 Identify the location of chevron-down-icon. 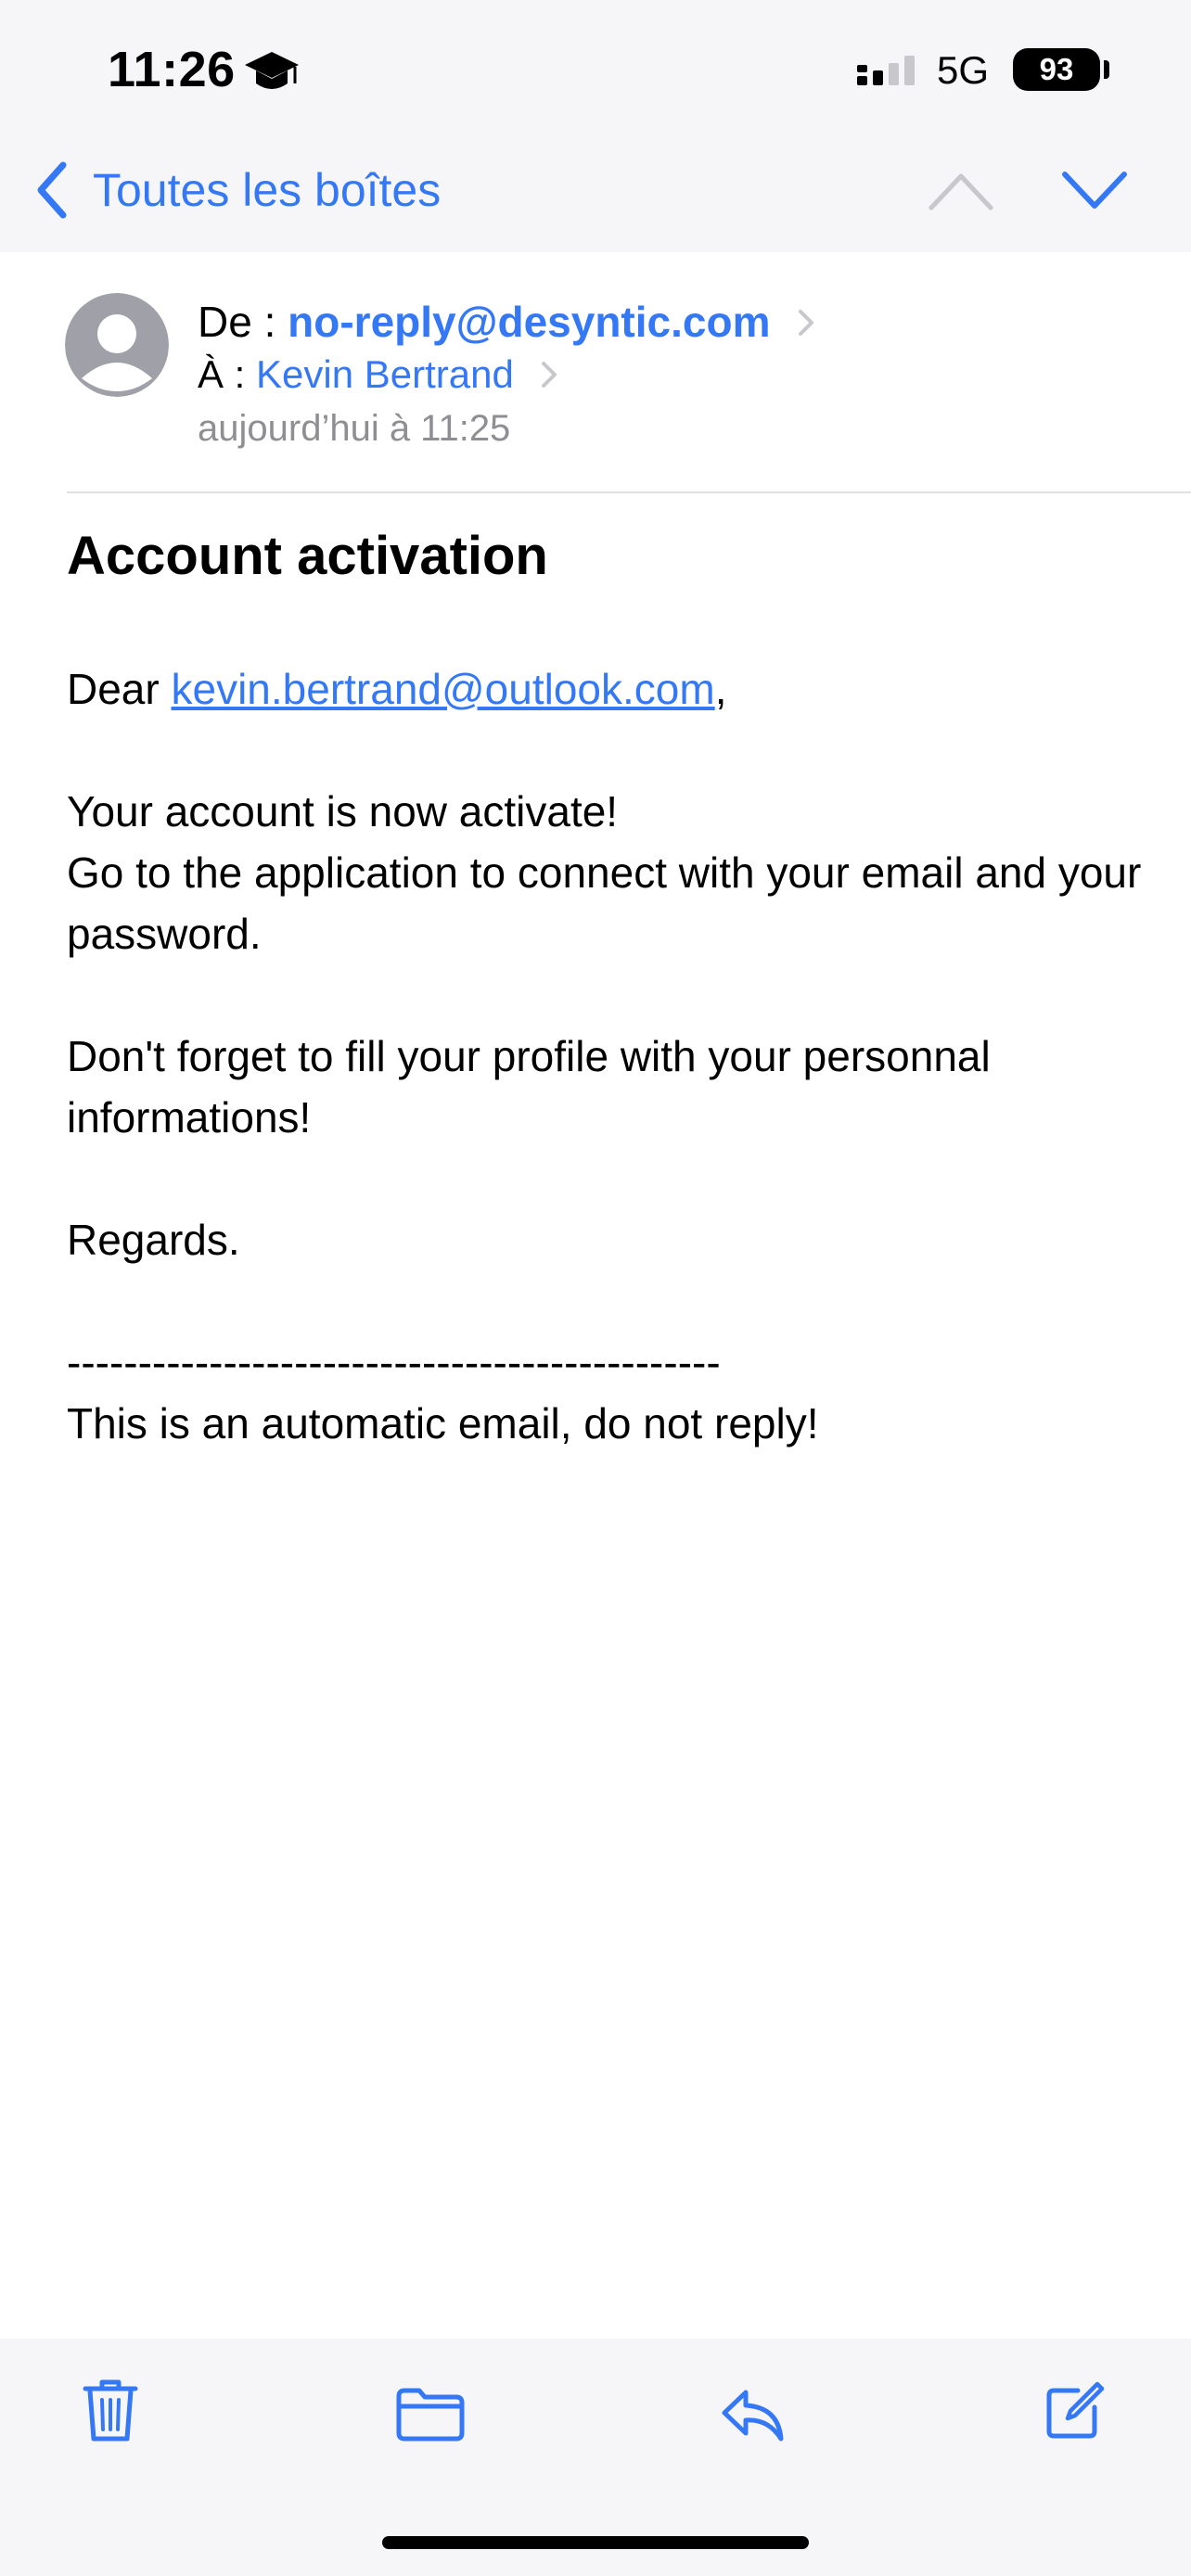
(1095, 191).